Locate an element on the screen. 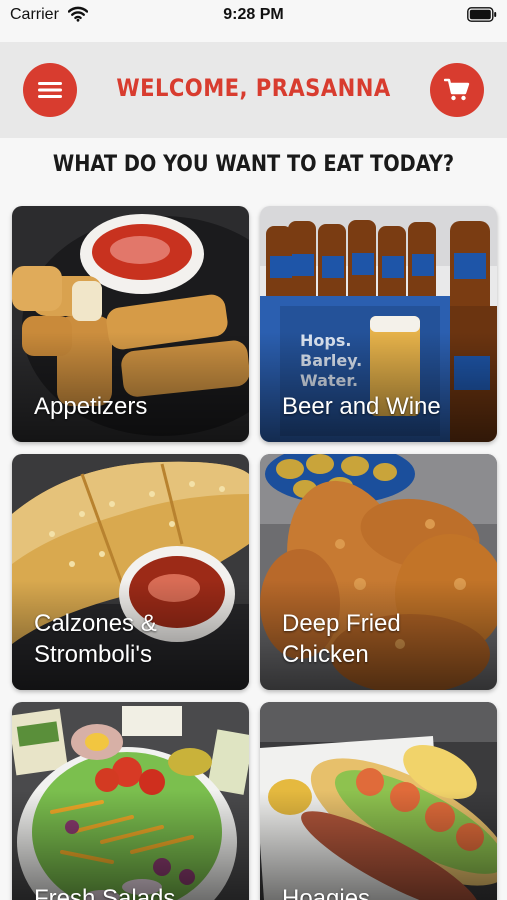 The height and width of the screenshot is (900, 507). page-title: WELCOME, PRASANNA is located at coordinates (253, 88).